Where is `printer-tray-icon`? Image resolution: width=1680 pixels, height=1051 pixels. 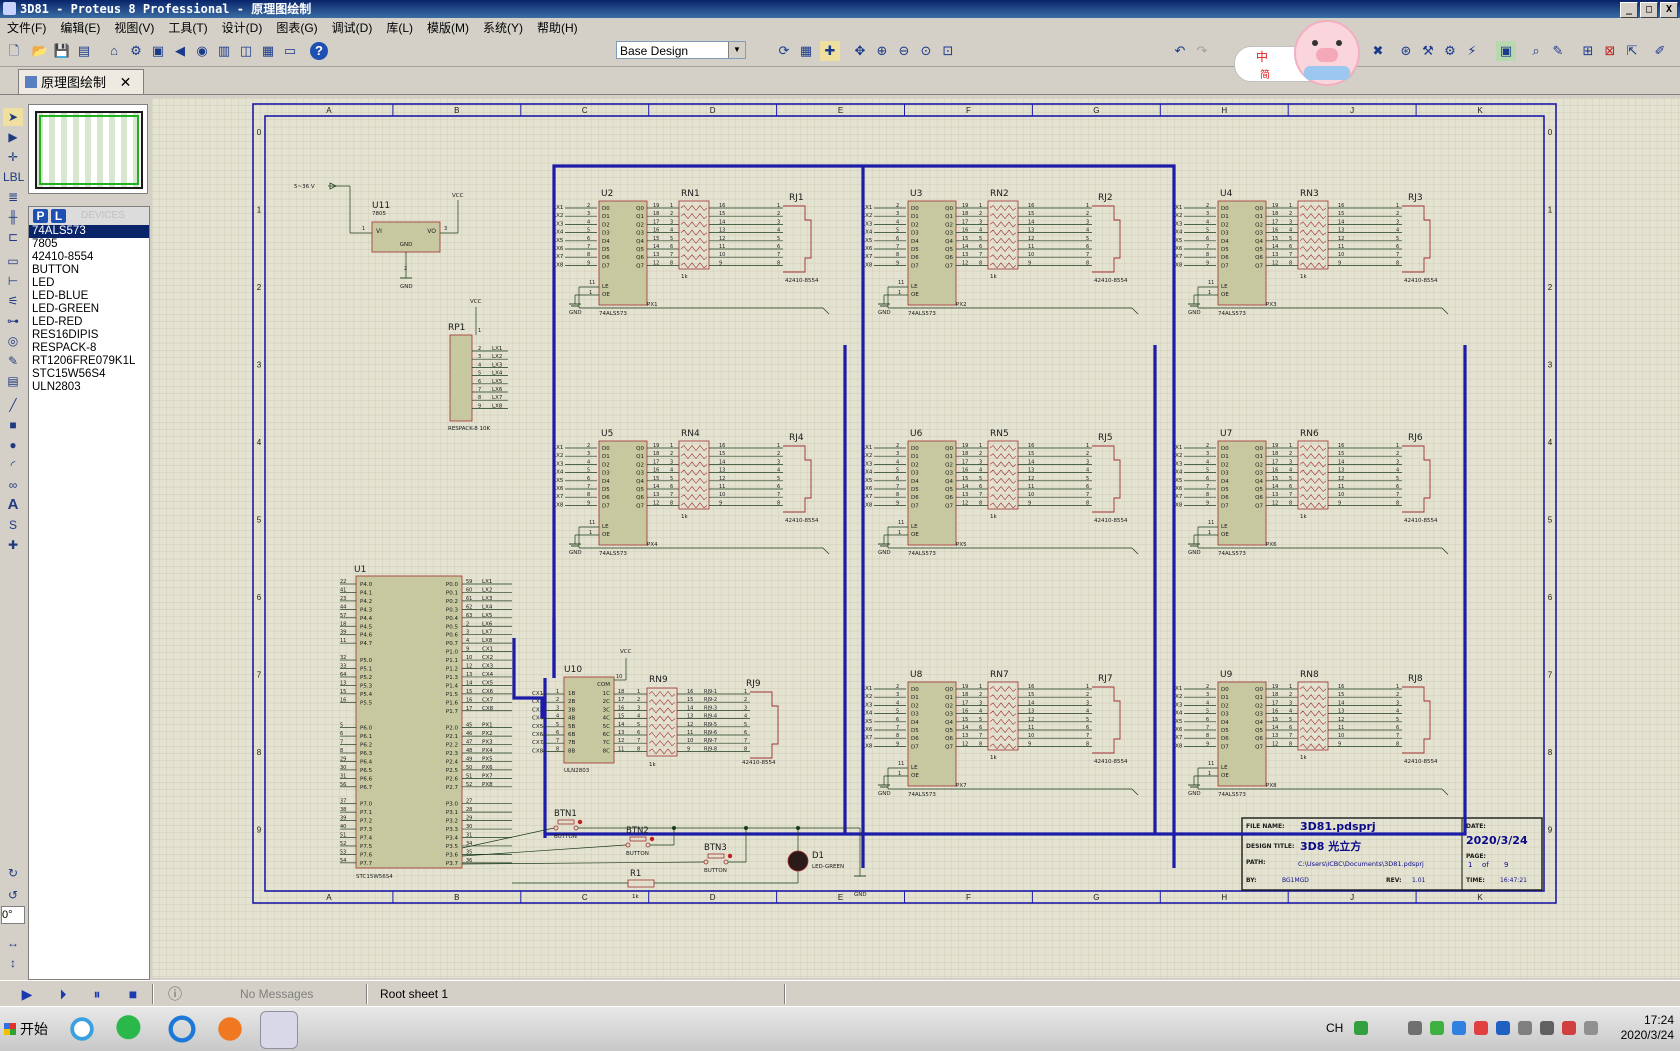 printer-tray-icon is located at coordinates (1415, 1028).